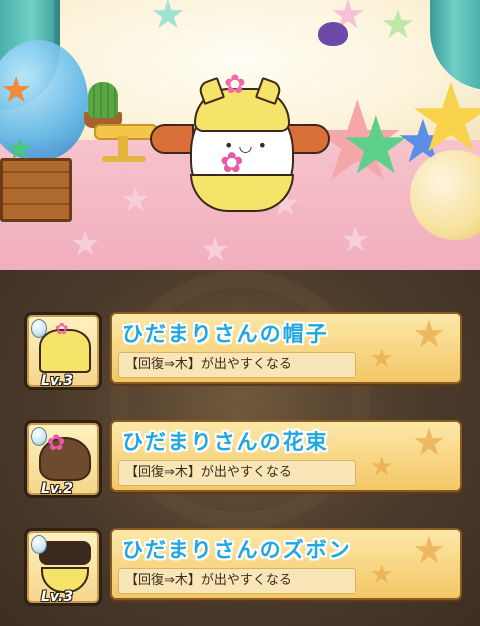 The height and width of the screenshot is (626, 480). Describe the element at coordinates (63, 351) in the screenshot. I see `item-icon-frame: ✿ Lv.3` at that location.